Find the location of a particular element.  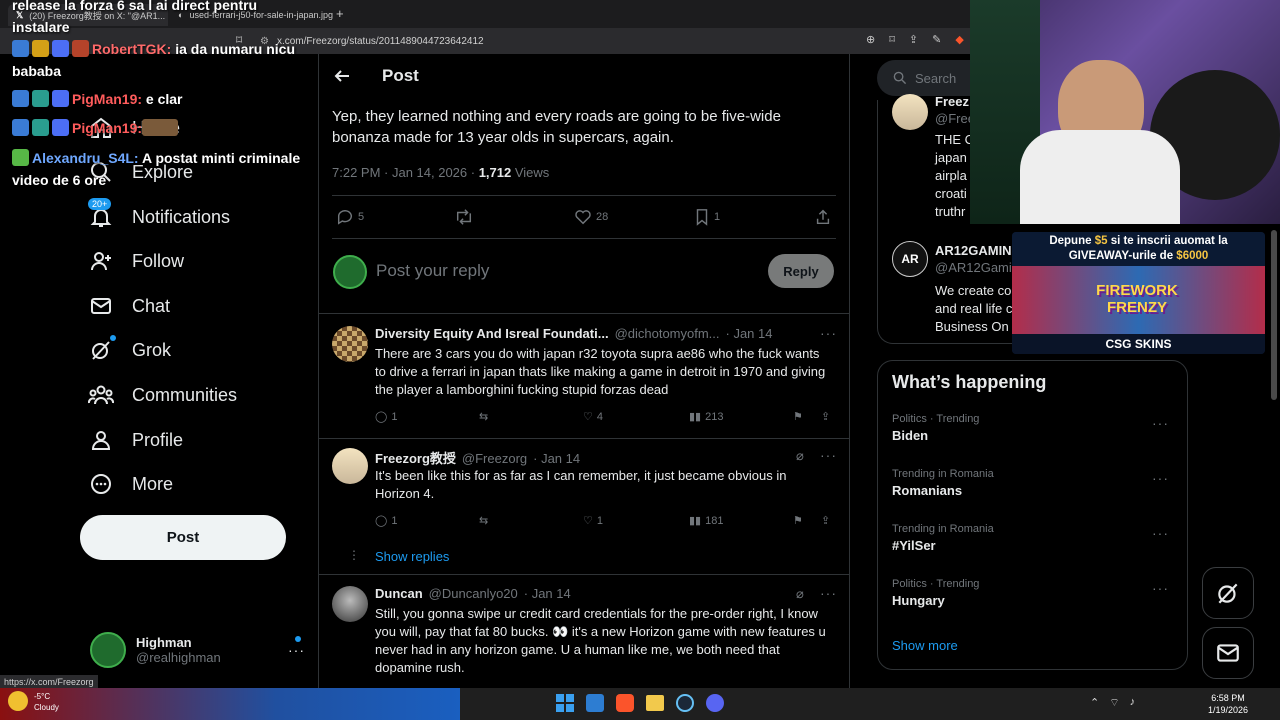

volume-icon: ♪ is located at coordinates (1133, 703).